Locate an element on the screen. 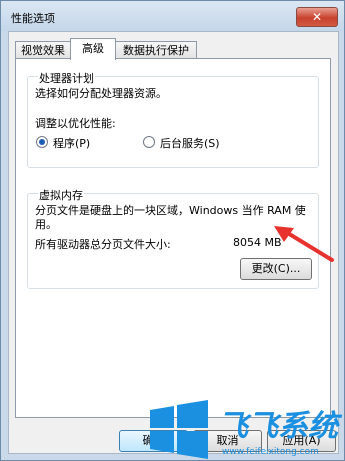  tab-bar: 视觉效果 高级 数据执行保护 is located at coordinates (175, 49).